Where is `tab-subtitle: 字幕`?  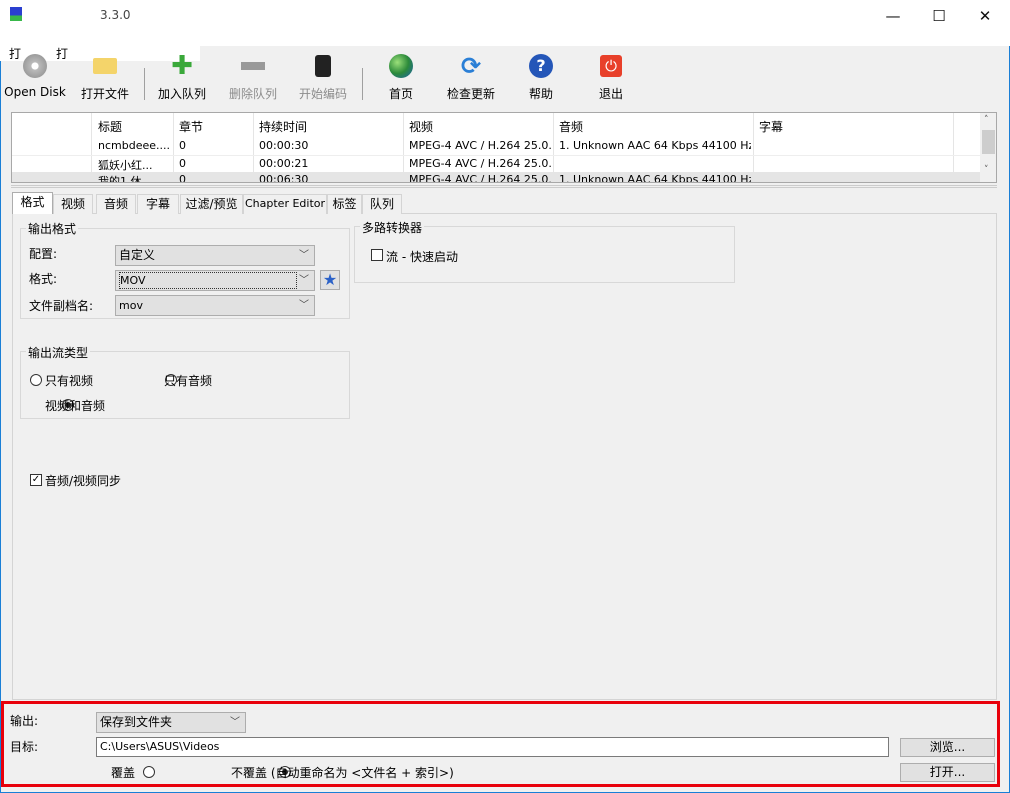 tab-subtitle: 字幕 is located at coordinates (158, 204).